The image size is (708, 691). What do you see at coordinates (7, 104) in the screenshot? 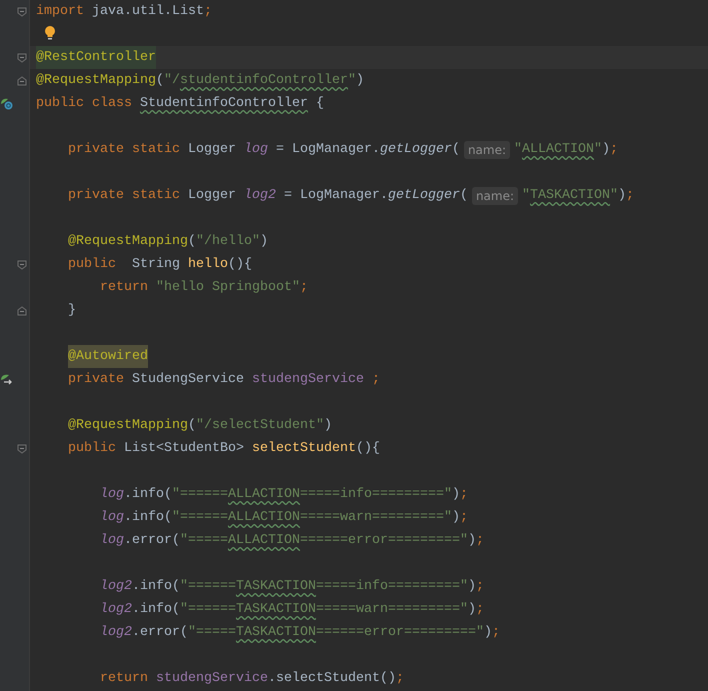
I see `bean-class-icon` at bounding box center [7, 104].